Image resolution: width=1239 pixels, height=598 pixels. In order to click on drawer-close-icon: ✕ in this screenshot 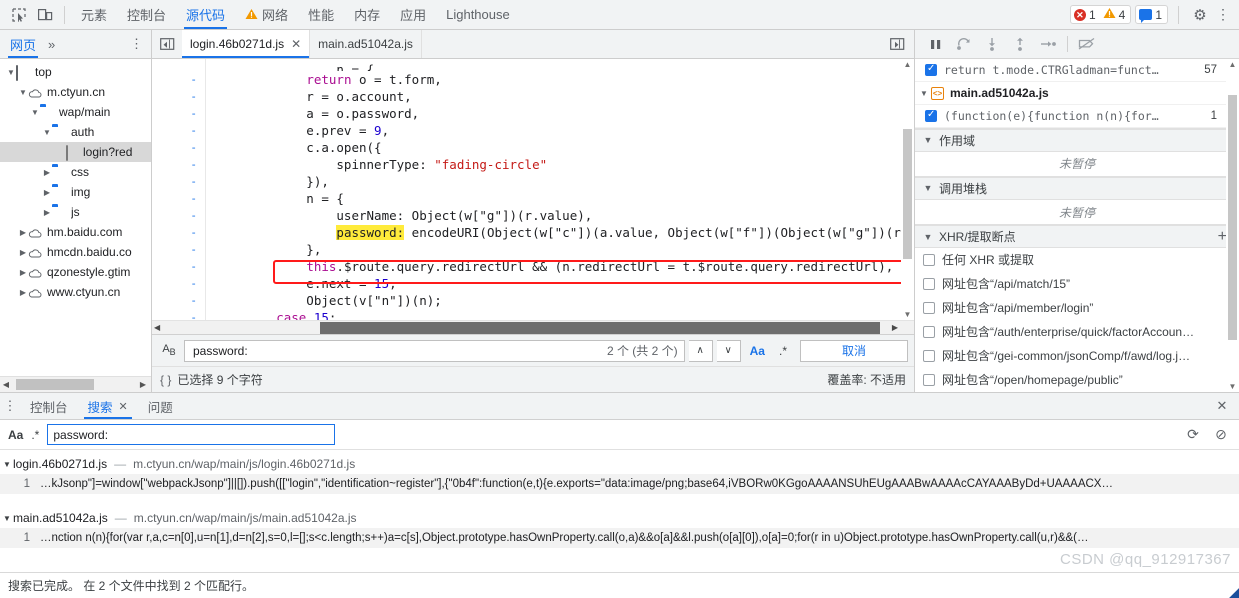, I will do `click(1222, 406)`.